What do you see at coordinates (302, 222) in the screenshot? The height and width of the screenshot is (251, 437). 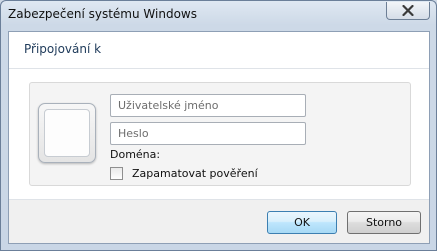 I see `ok-button: OK` at bounding box center [302, 222].